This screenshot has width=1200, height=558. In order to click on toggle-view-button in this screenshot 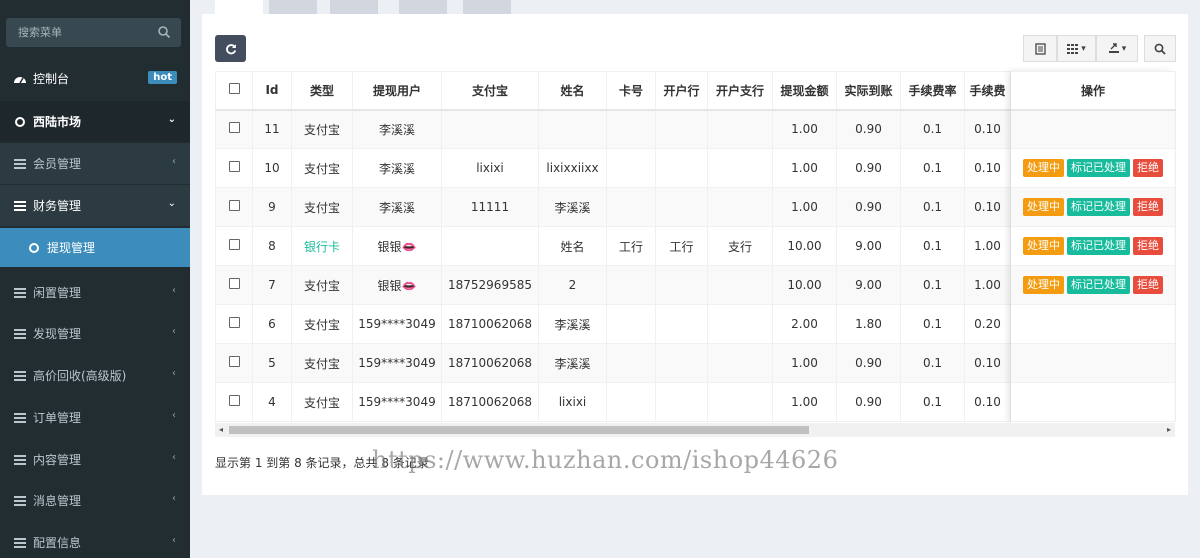, I will do `click(1040, 48)`.